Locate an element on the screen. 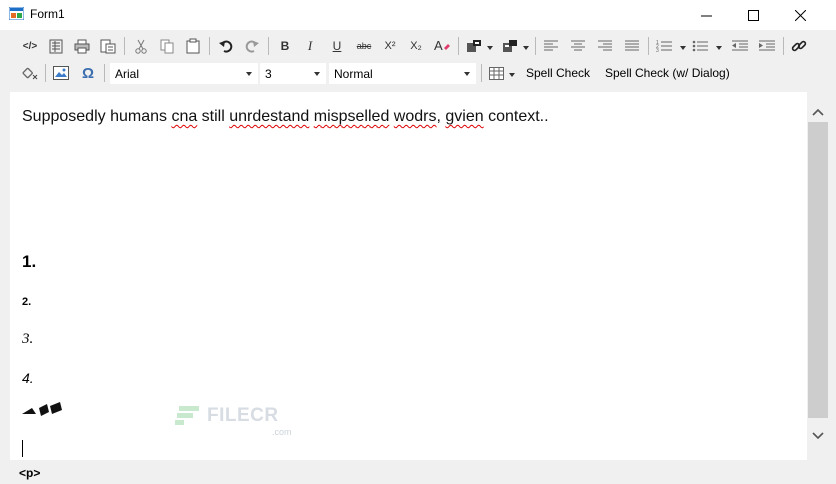 The image size is (836, 484). align-center-icon is located at coordinates (578, 45).